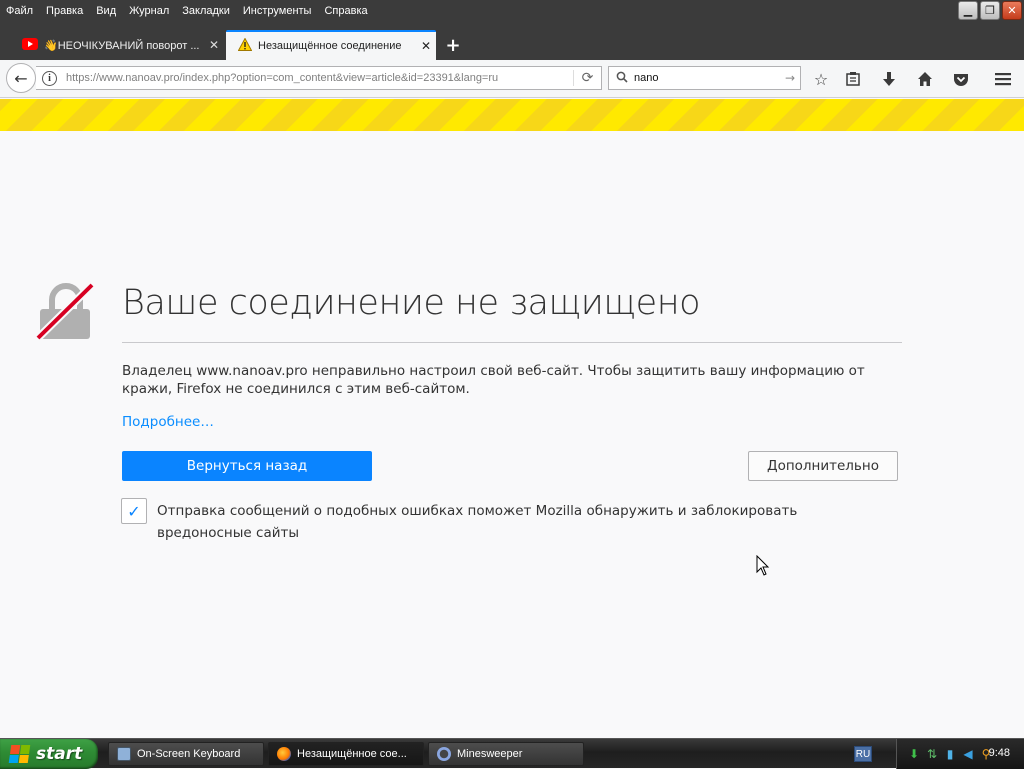 This screenshot has width=1024, height=769. What do you see at coordinates (411, 303) in the screenshot?
I see `page-title: Ваше соединение не защищено` at bounding box center [411, 303].